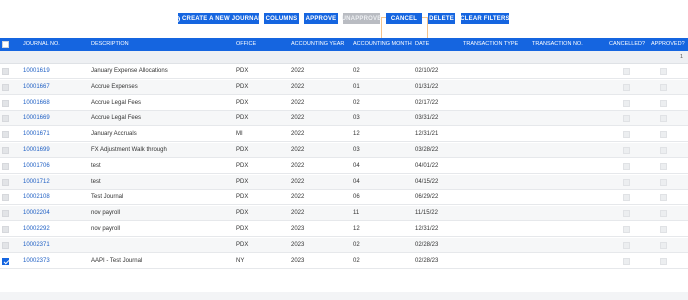  What do you see at coordinates (485, 18) in the screenshot?
I see `clear-filters-button: CLEAR FILTERS` at bounding box center [485, 18].